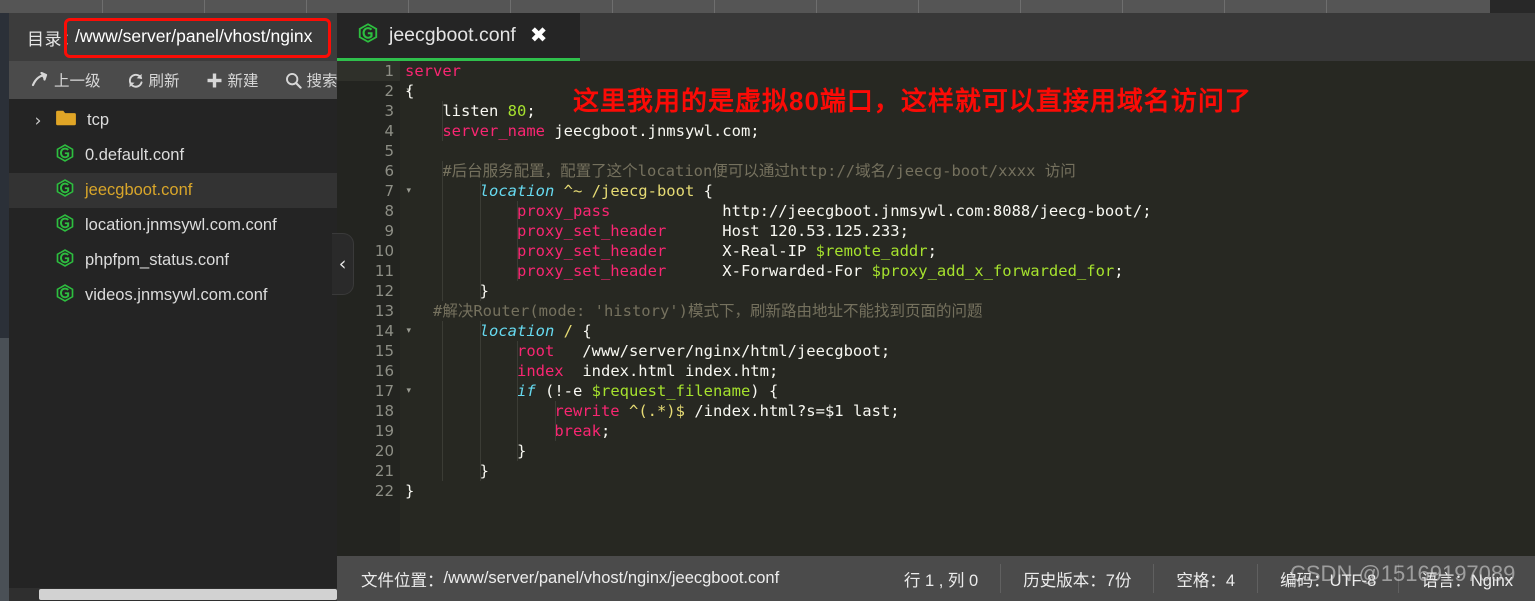 Image resolution: width=1535 pixels, height=601 pixels. What do you see at coordinates (535, 351) in the screenshot?
I see `code-token: root` at bounding box center [535, 351].